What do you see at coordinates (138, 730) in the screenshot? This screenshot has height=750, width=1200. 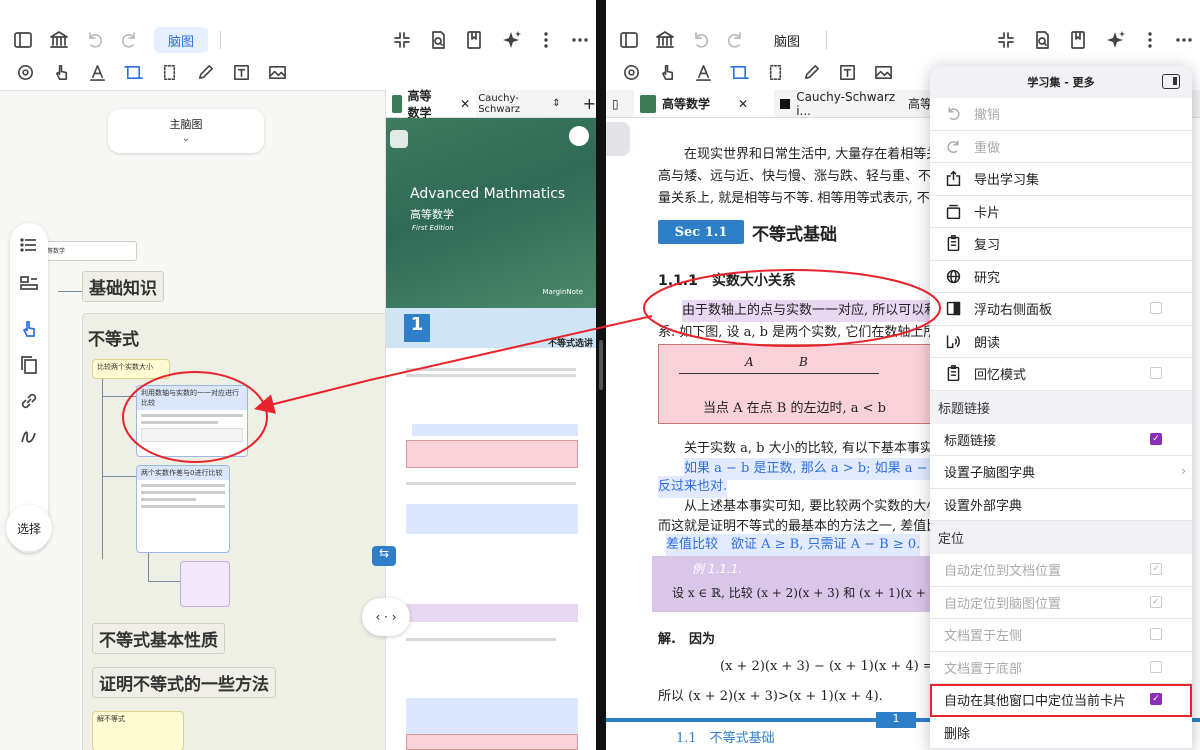 I see `card-solve-inequality: 解不等式` at bounding box center [138, 730].